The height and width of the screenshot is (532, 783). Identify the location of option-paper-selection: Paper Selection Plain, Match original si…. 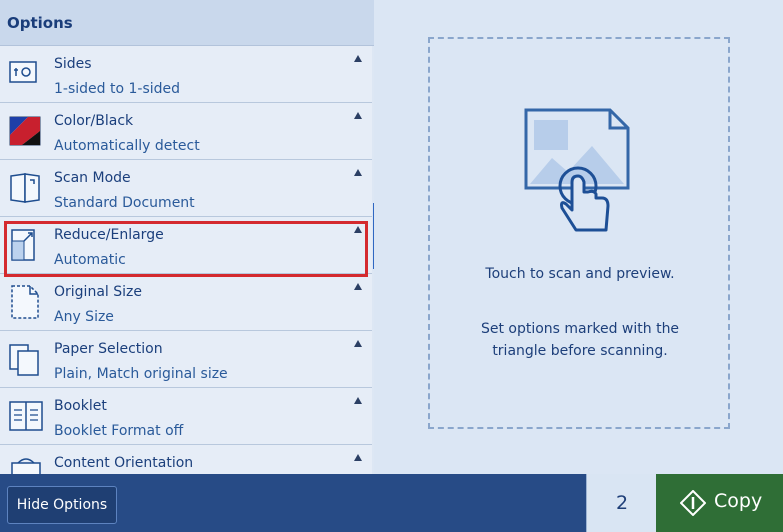
(186, 359).